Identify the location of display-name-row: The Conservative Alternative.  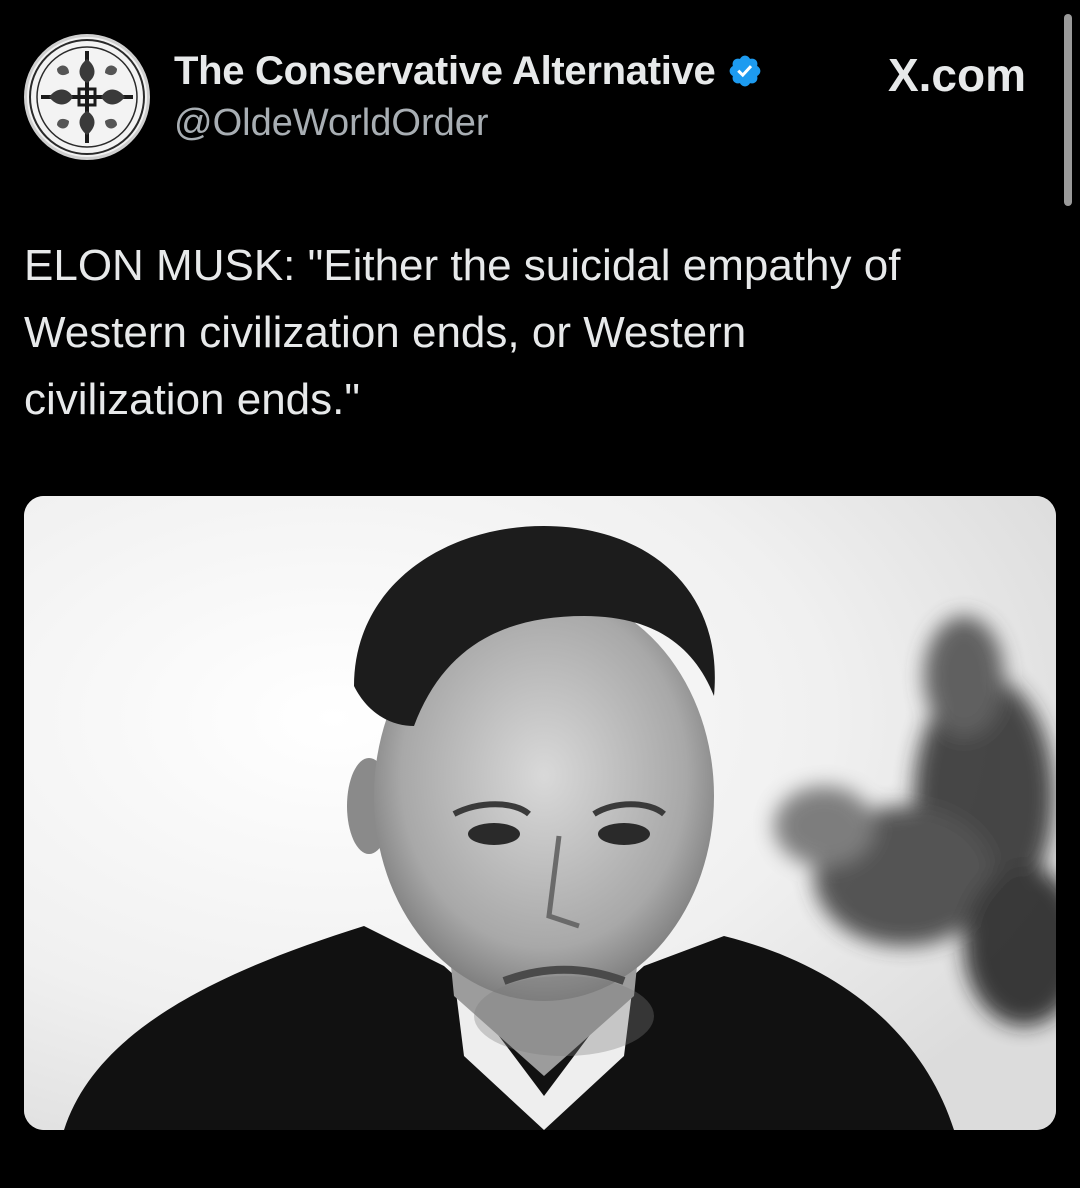
(468, 71).